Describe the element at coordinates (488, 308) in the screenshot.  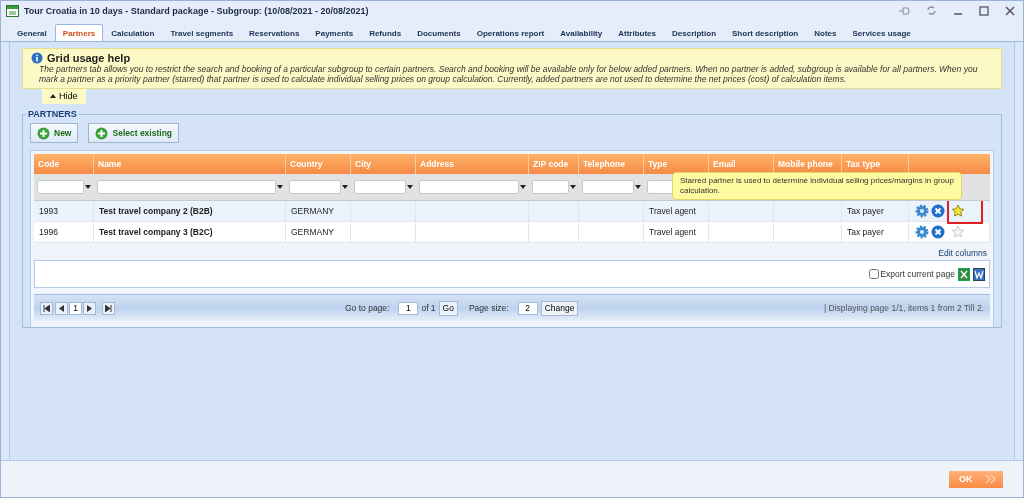
I see `page-size-label: Page size:` at that location.